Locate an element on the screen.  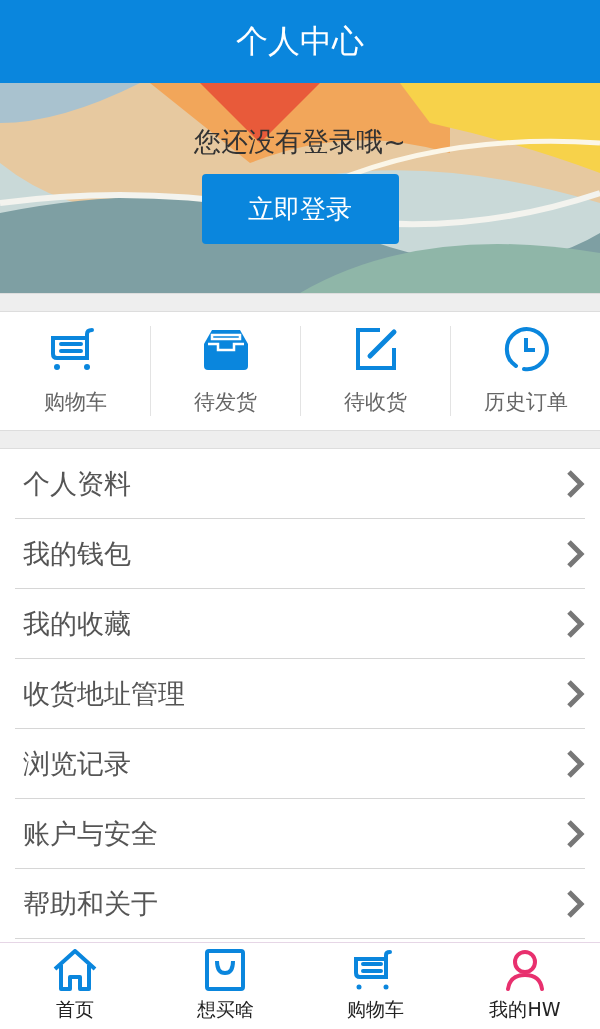
menu-label: 浏览记录 is located at coordinates (76, 763).